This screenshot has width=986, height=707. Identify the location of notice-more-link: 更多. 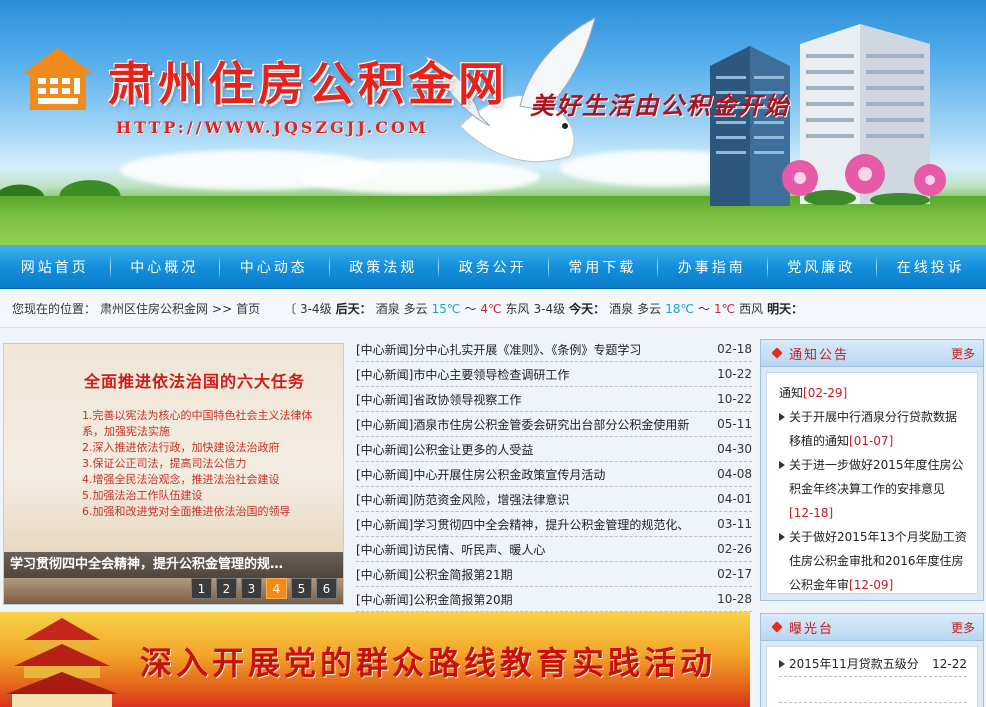
(963, 353).